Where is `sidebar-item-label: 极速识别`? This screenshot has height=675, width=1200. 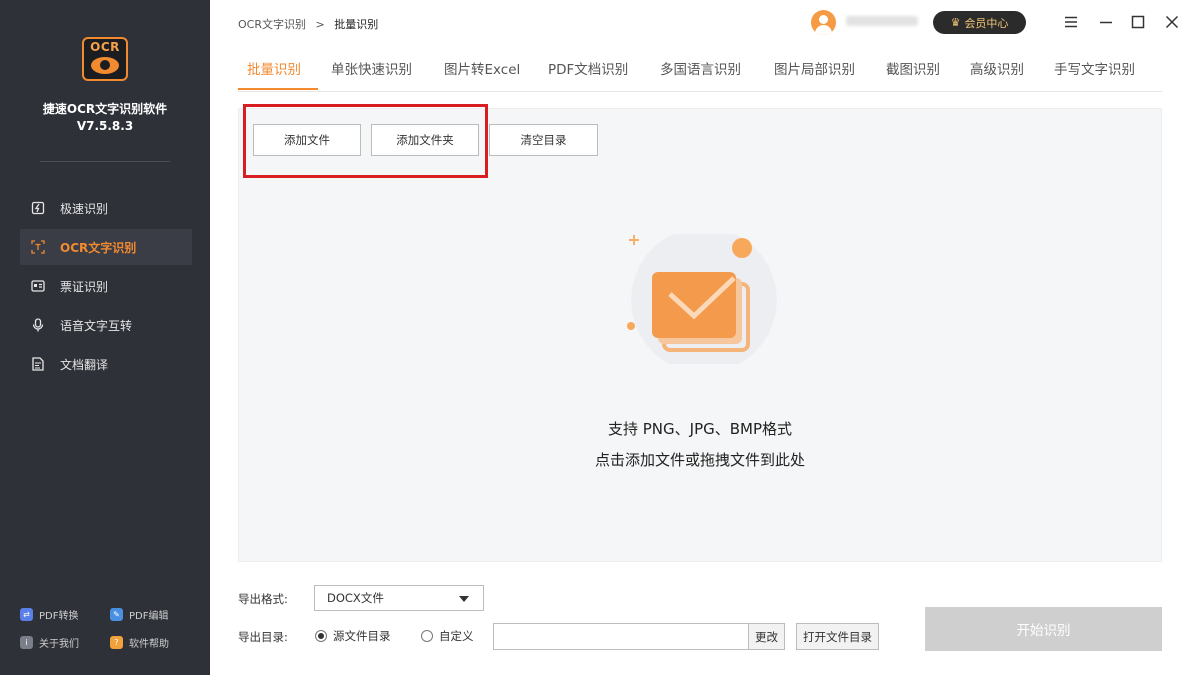
sidebar-item-label: 极速识别 is located at coordinates (84, 208).